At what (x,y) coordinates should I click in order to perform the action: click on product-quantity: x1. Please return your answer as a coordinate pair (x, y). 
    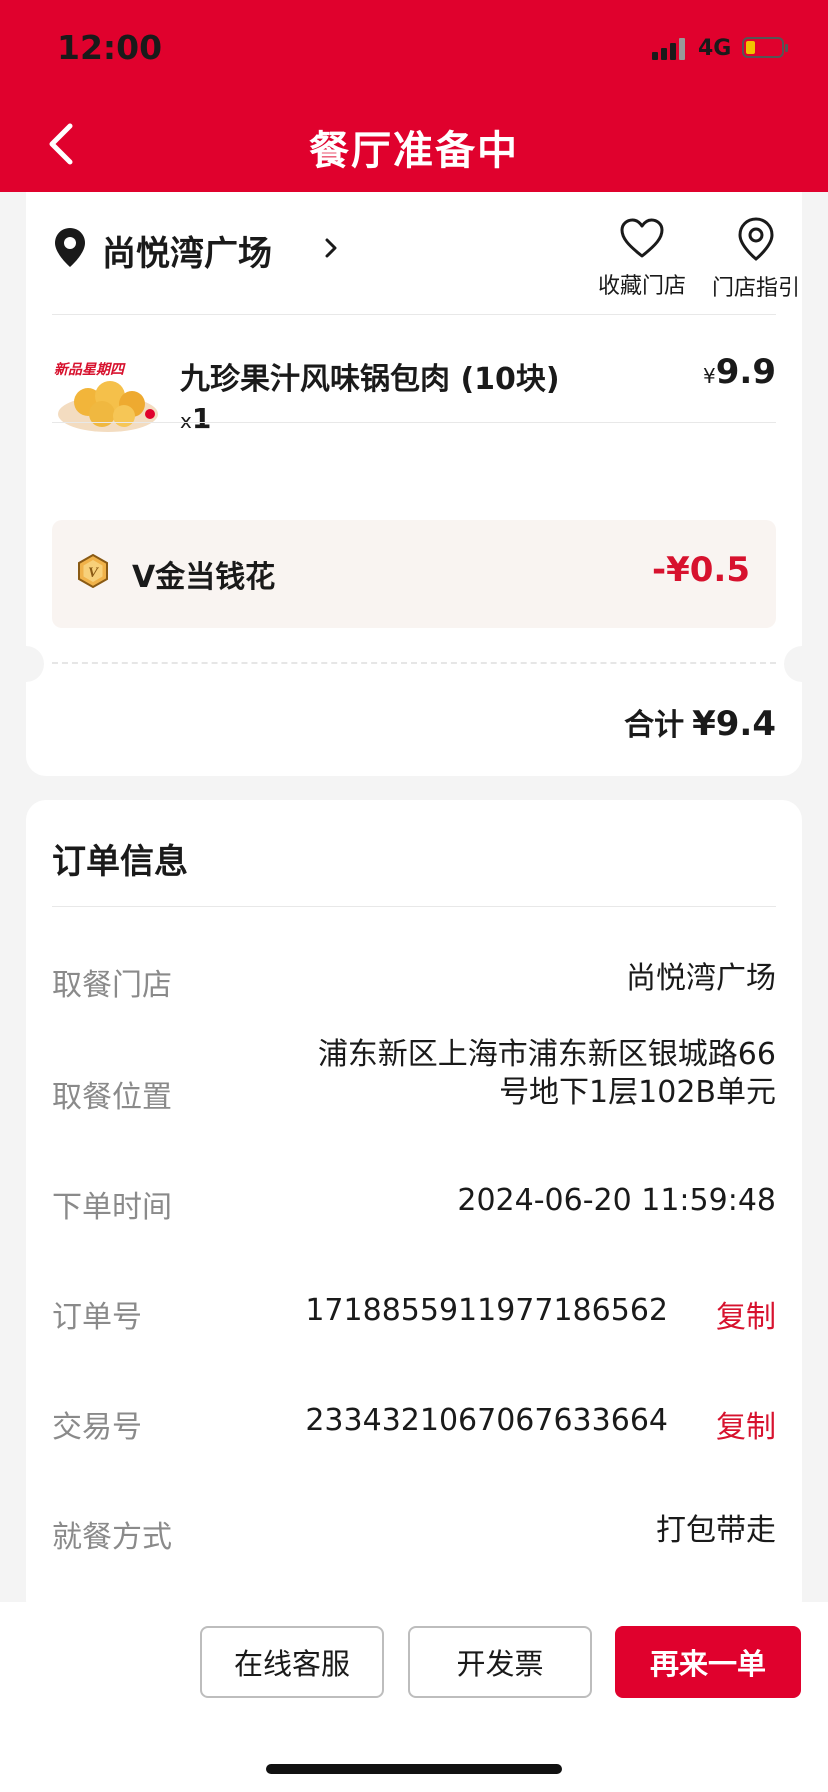
    Looking at the image, I should click on (196, 418).